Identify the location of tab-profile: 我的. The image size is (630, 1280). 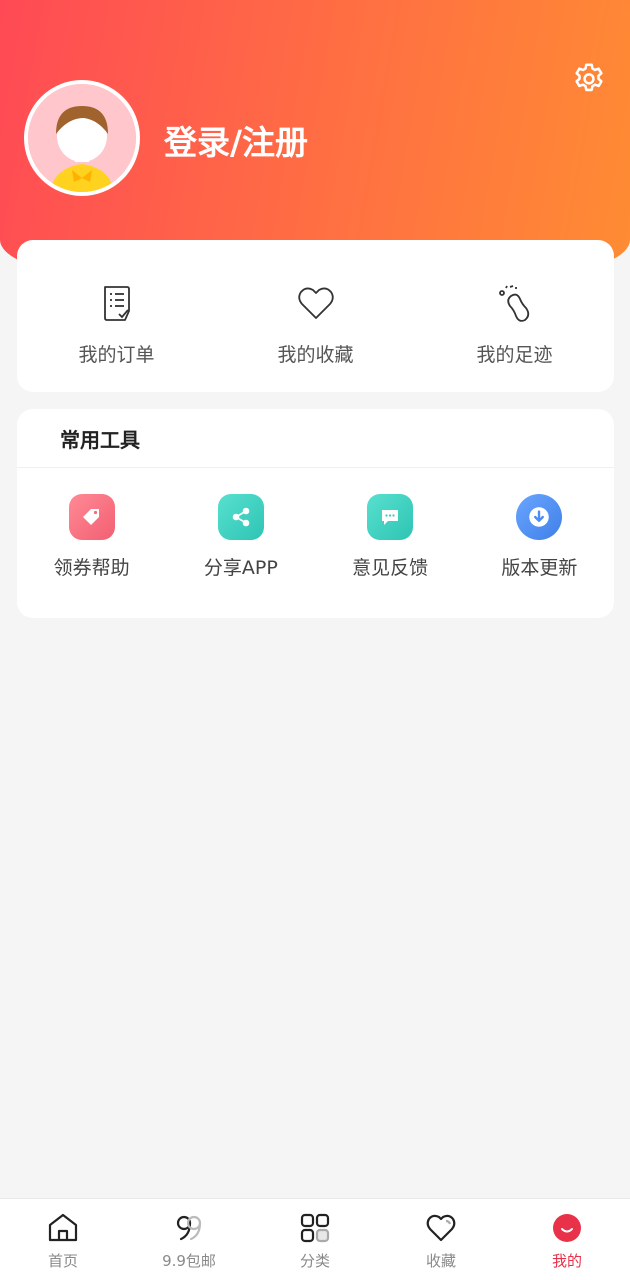
(567, 1239).